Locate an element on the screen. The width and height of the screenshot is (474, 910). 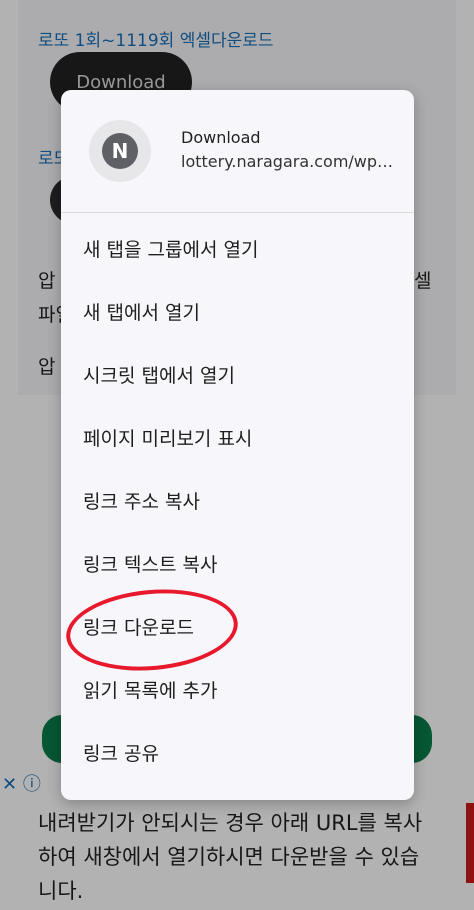
menu-item-copy-link-address: 링크 주소 복사 is located at coordinates (237, 500).